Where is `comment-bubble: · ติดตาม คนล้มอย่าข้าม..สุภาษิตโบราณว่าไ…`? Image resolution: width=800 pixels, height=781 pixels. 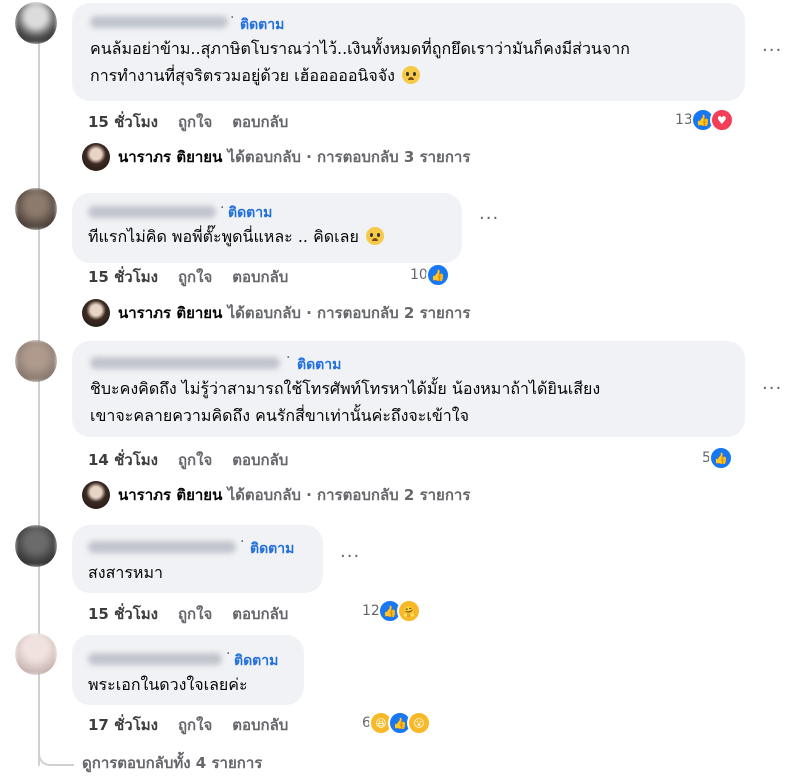 comment-bubble: · ติดตาม คนล้มอย่าข้าม..สุภาษิตโบราณว่าไ… is located at coordinates (408, 52).